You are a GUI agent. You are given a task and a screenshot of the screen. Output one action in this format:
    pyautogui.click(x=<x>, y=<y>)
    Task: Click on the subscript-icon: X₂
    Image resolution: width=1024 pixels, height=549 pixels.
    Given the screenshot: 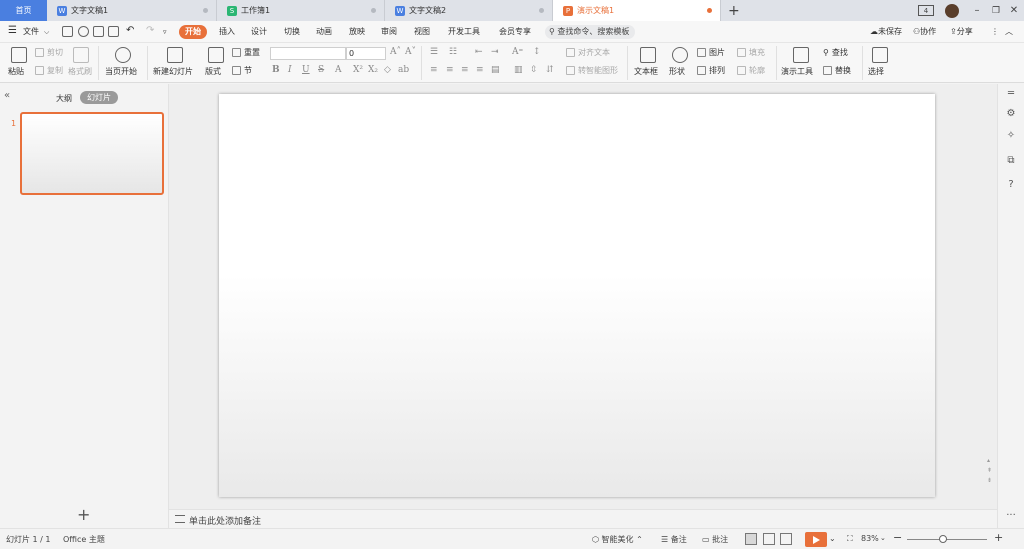 What is the action you would take?
    pyautogui.click(x=373, y=70)
    